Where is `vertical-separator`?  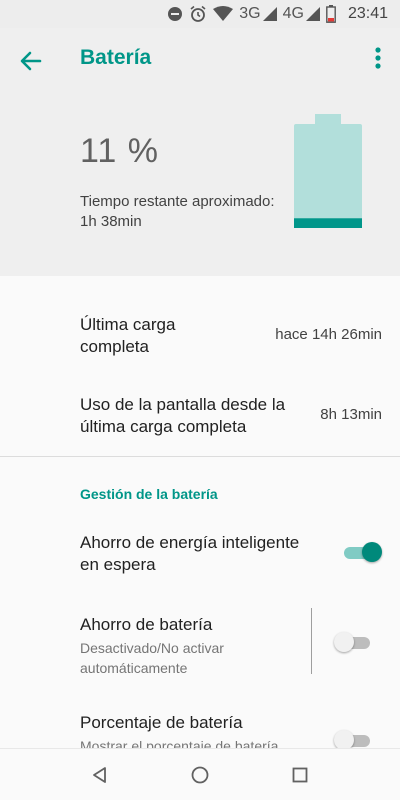
vertical-separator is located at coordinates (311, 641).